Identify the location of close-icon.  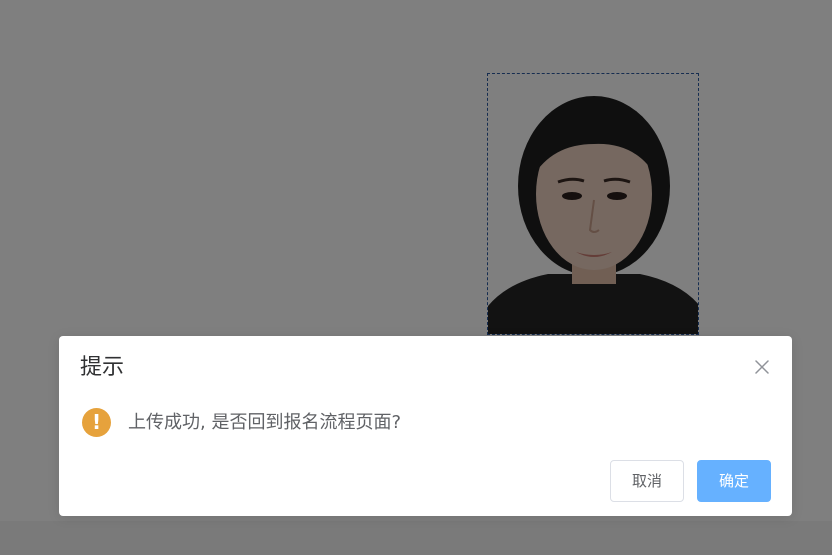
(762, 367).